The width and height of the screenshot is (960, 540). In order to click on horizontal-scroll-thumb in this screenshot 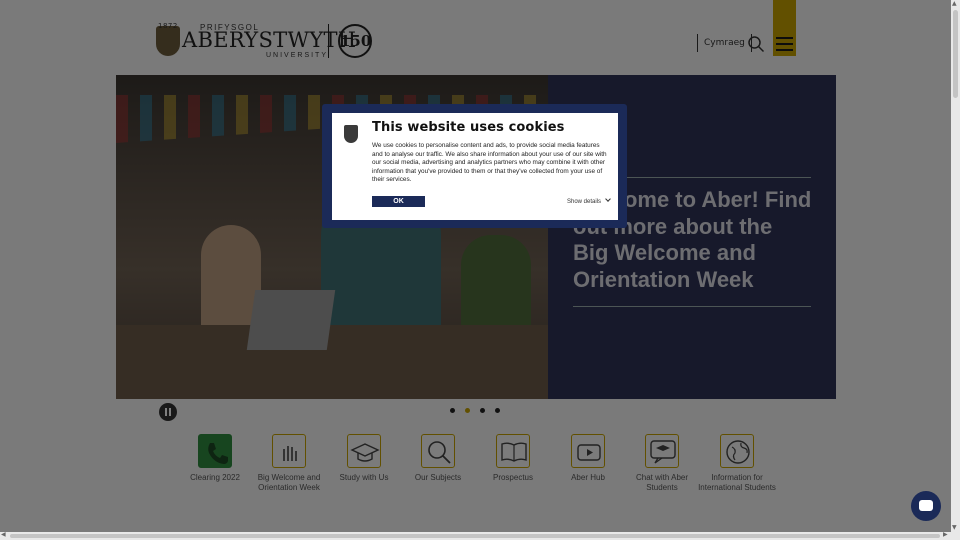, I will do `click(475, 536)`.